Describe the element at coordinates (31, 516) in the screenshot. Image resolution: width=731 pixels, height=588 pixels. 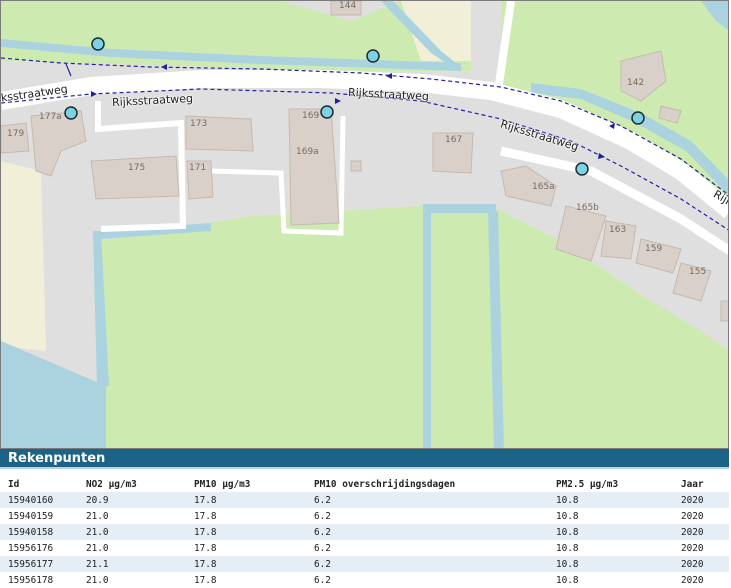
I see `table-cell: 15940159` at that location.